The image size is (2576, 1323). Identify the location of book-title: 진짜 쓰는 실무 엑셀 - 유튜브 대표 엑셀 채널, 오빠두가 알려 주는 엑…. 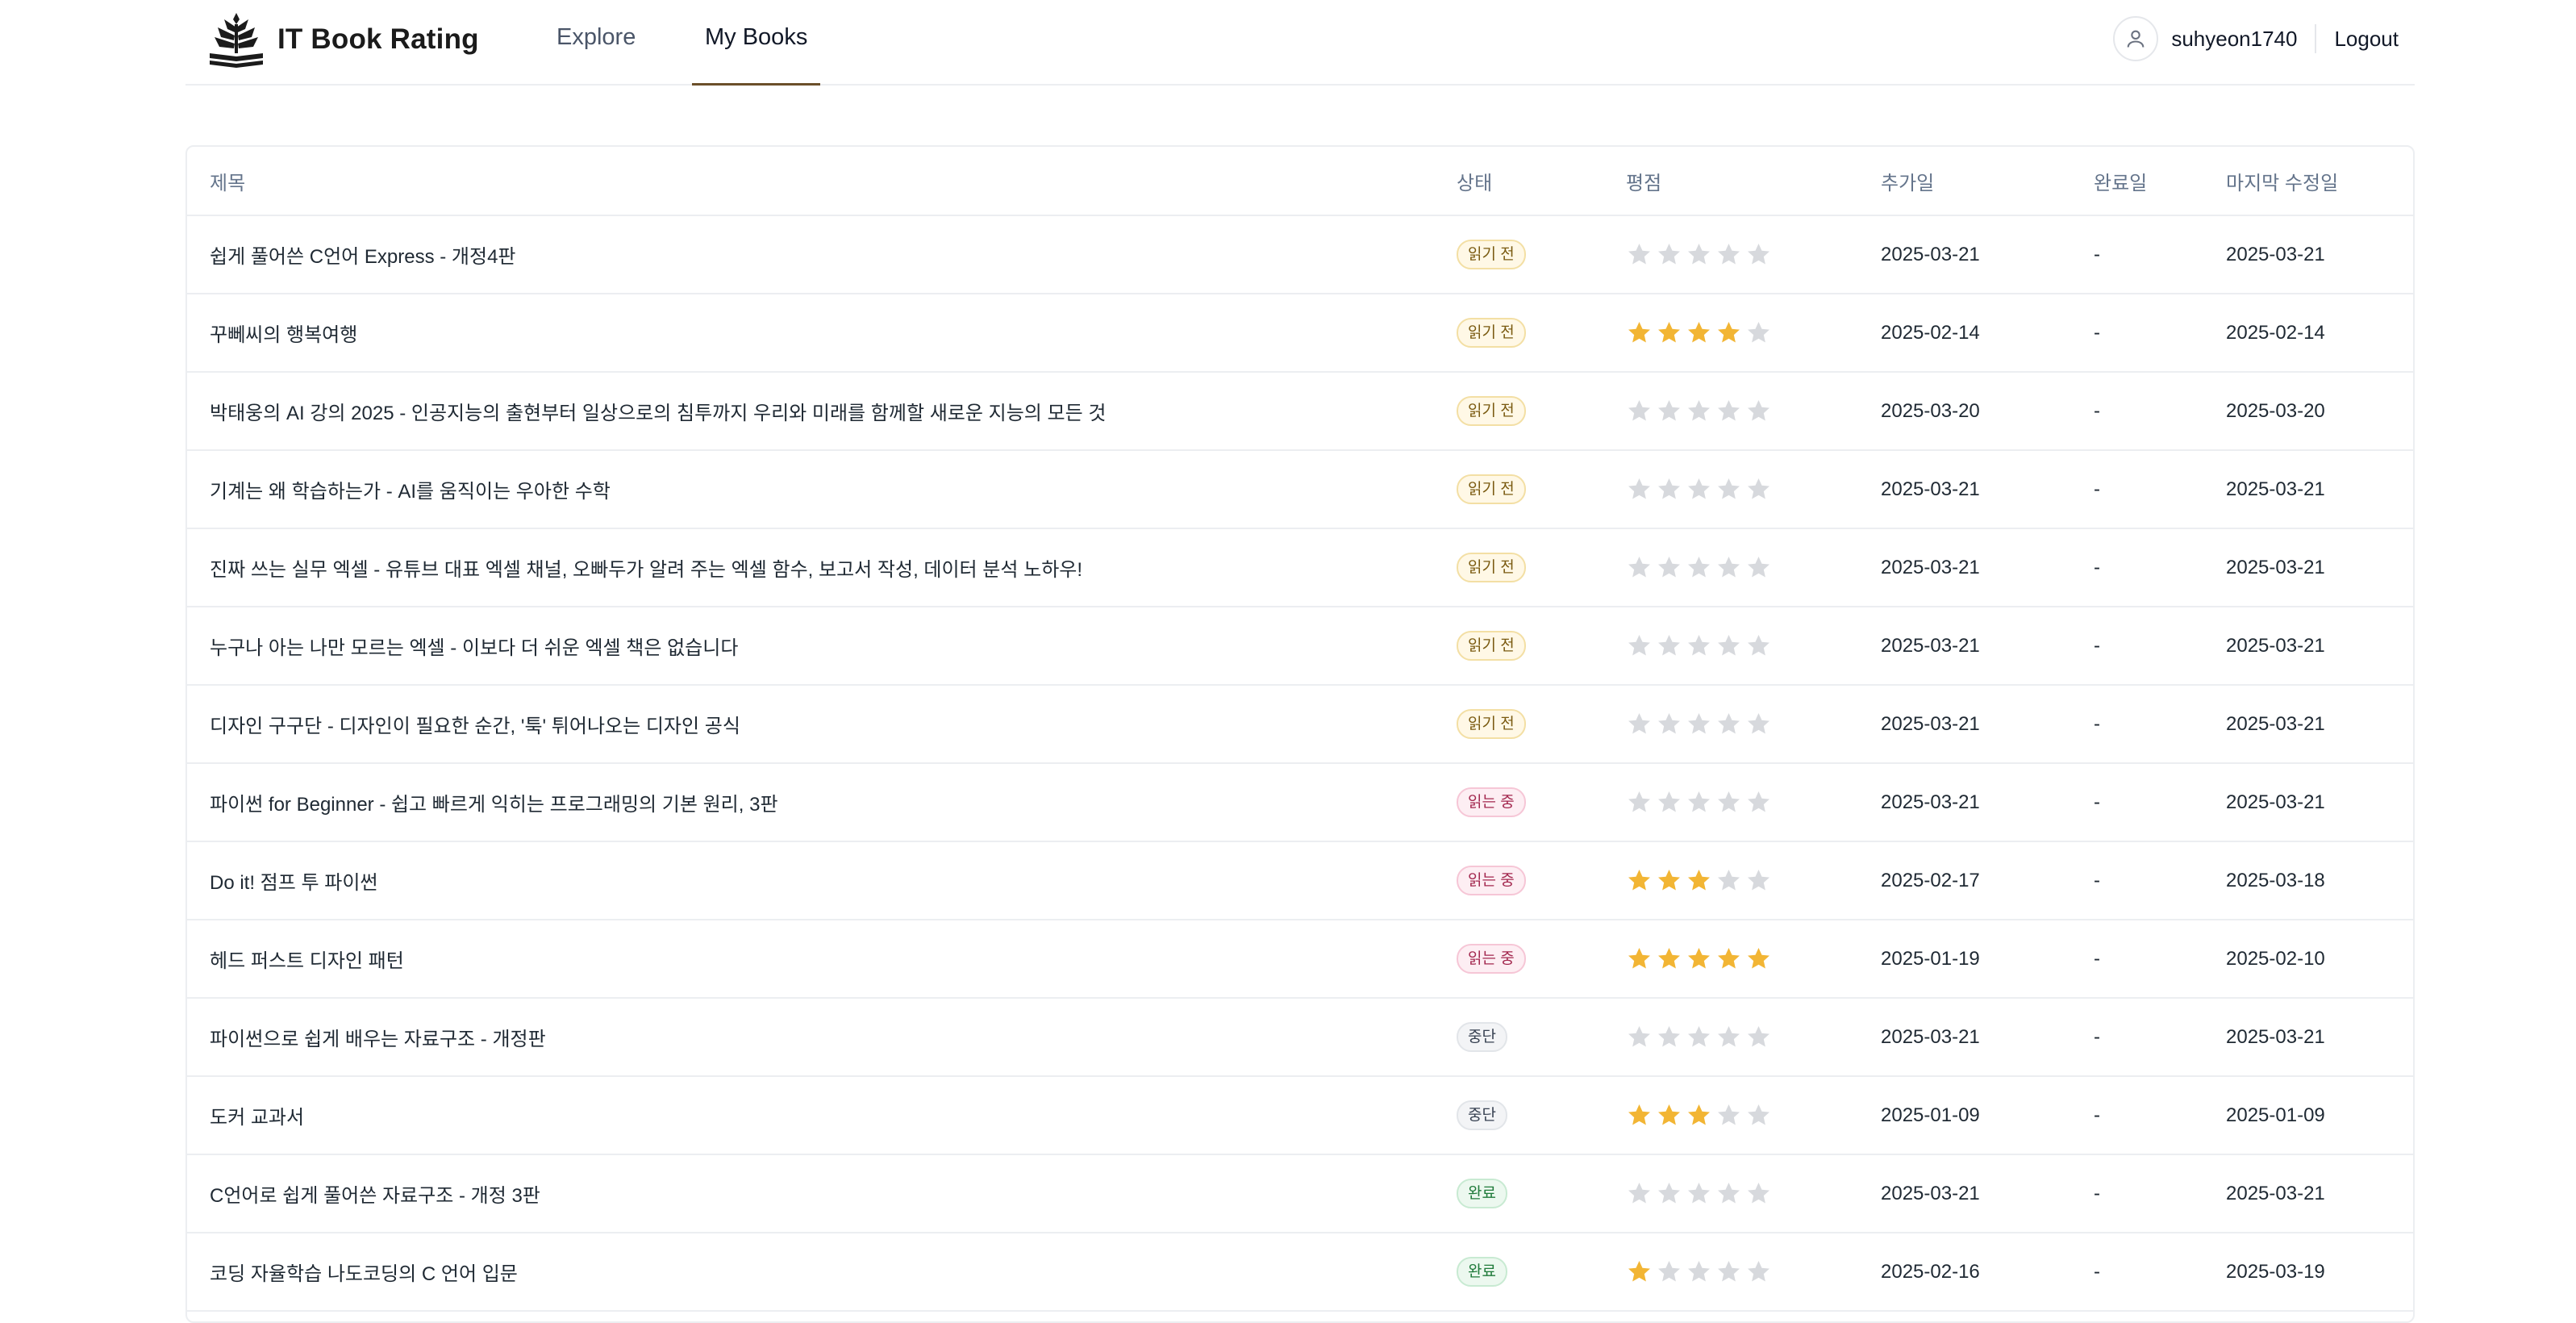
(646, 568).